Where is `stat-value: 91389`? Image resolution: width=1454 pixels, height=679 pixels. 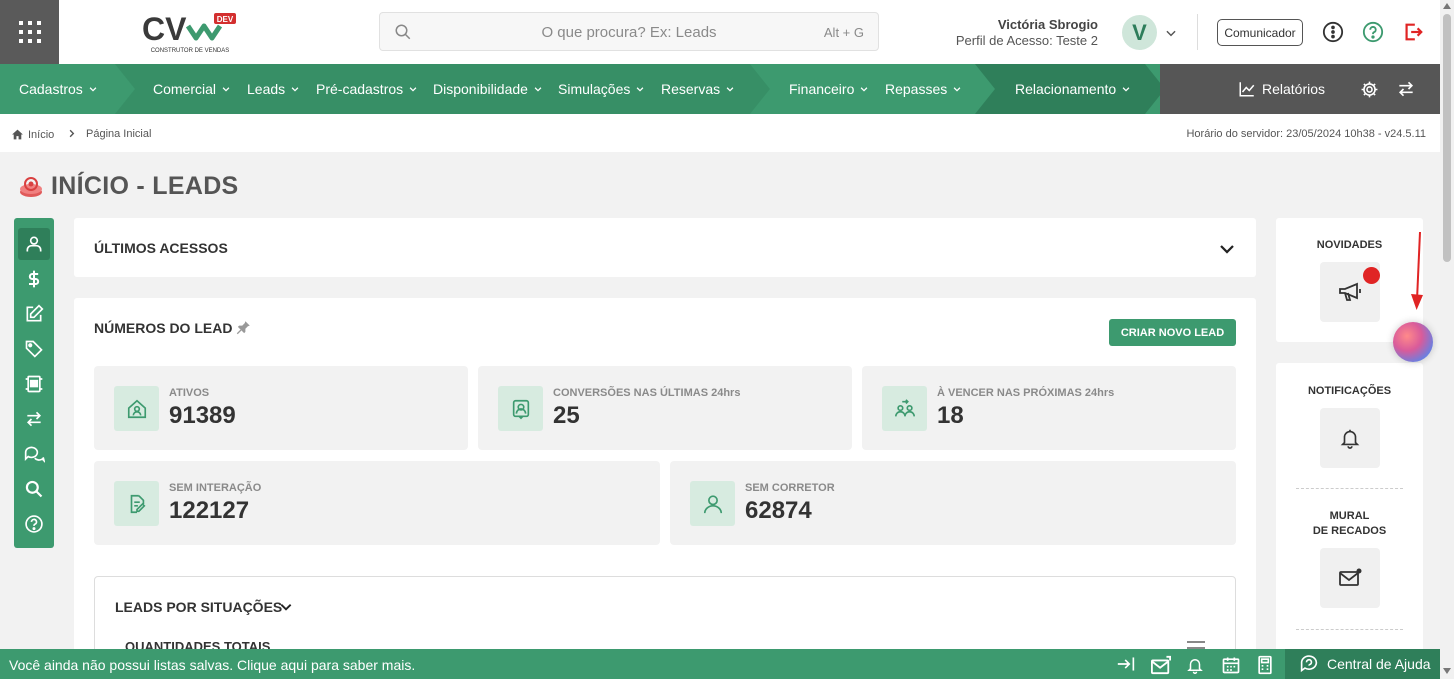
stat-value: 91389 is located at coordinates (202, 415).